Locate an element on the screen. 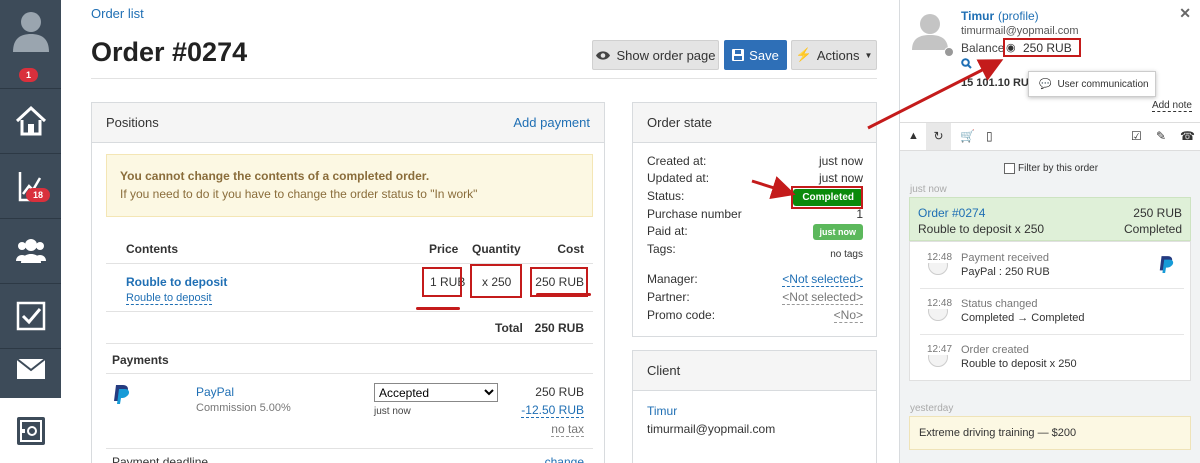 The width and height of the screenshot is (1200, 463). tab-device-icon: ▯ is located at coordinates (989, 136).